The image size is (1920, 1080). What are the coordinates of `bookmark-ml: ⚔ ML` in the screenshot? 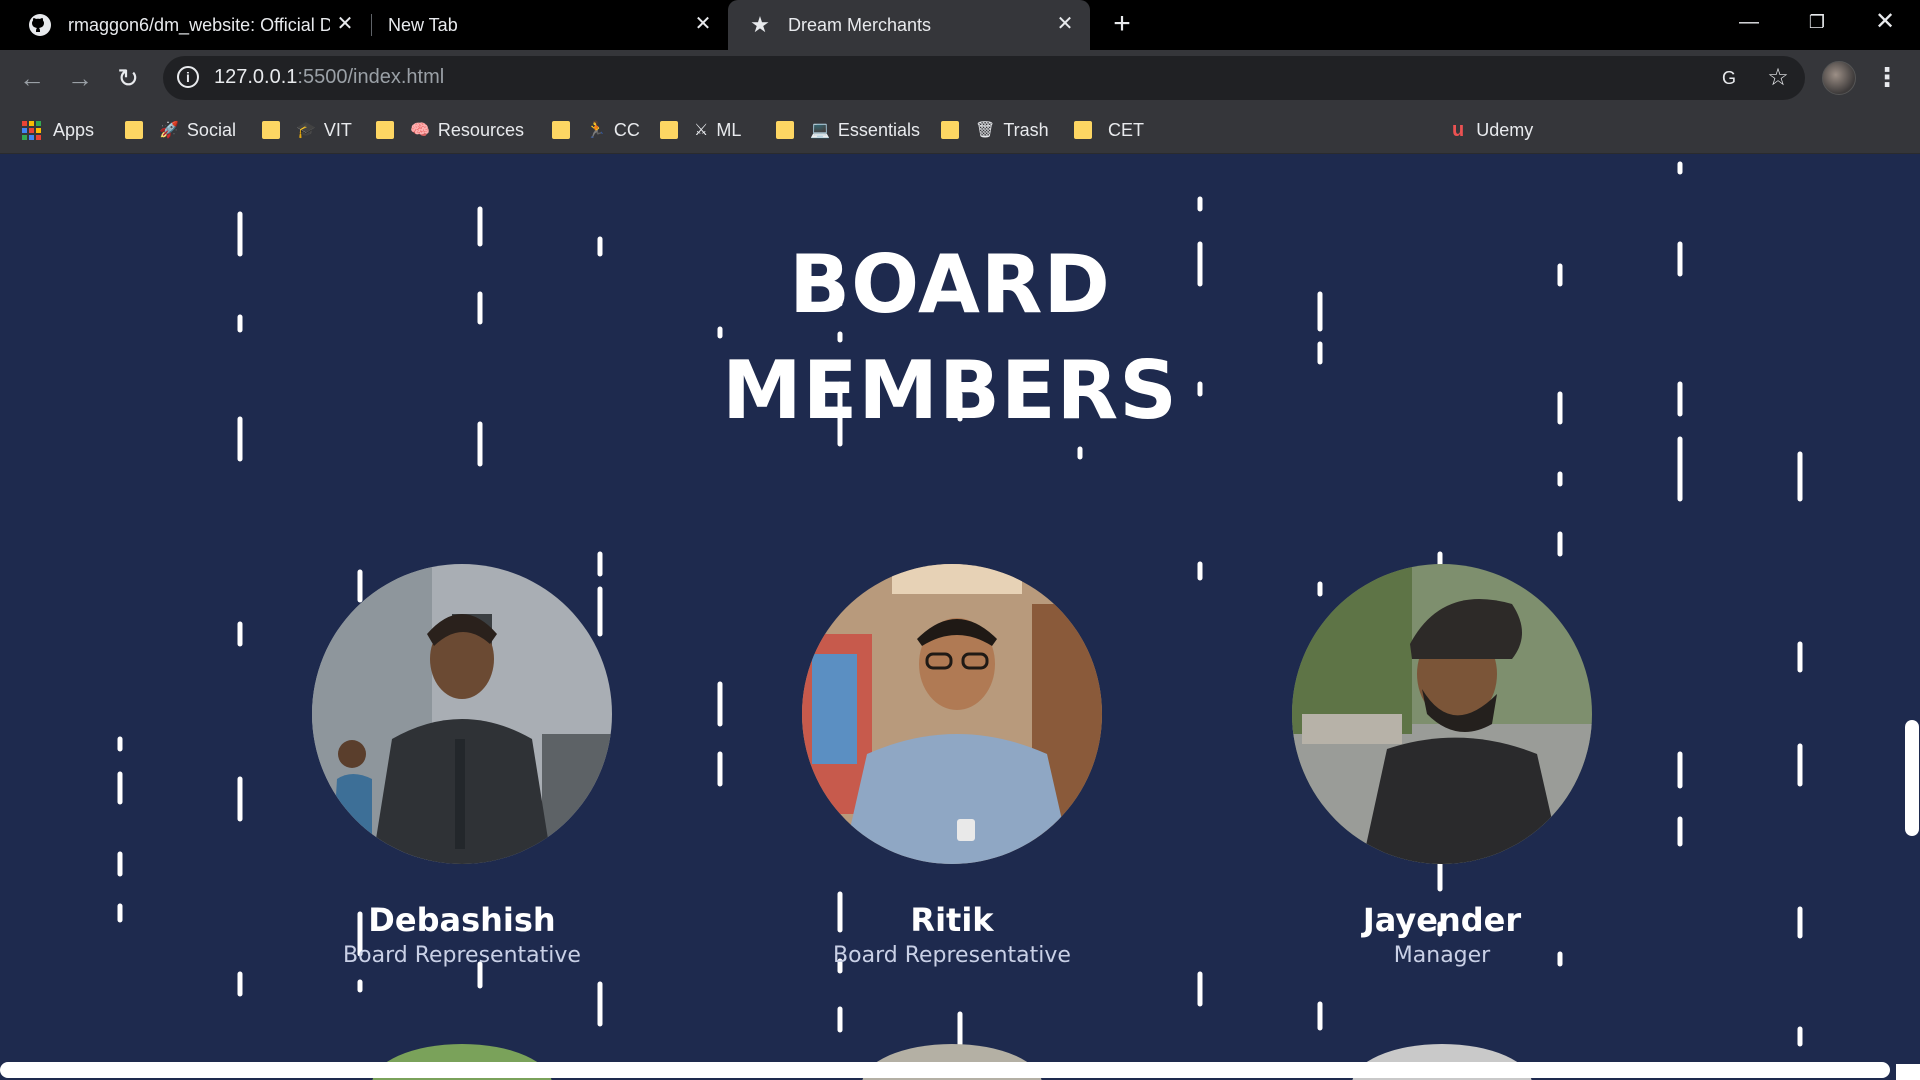 It's located at (700, 130).